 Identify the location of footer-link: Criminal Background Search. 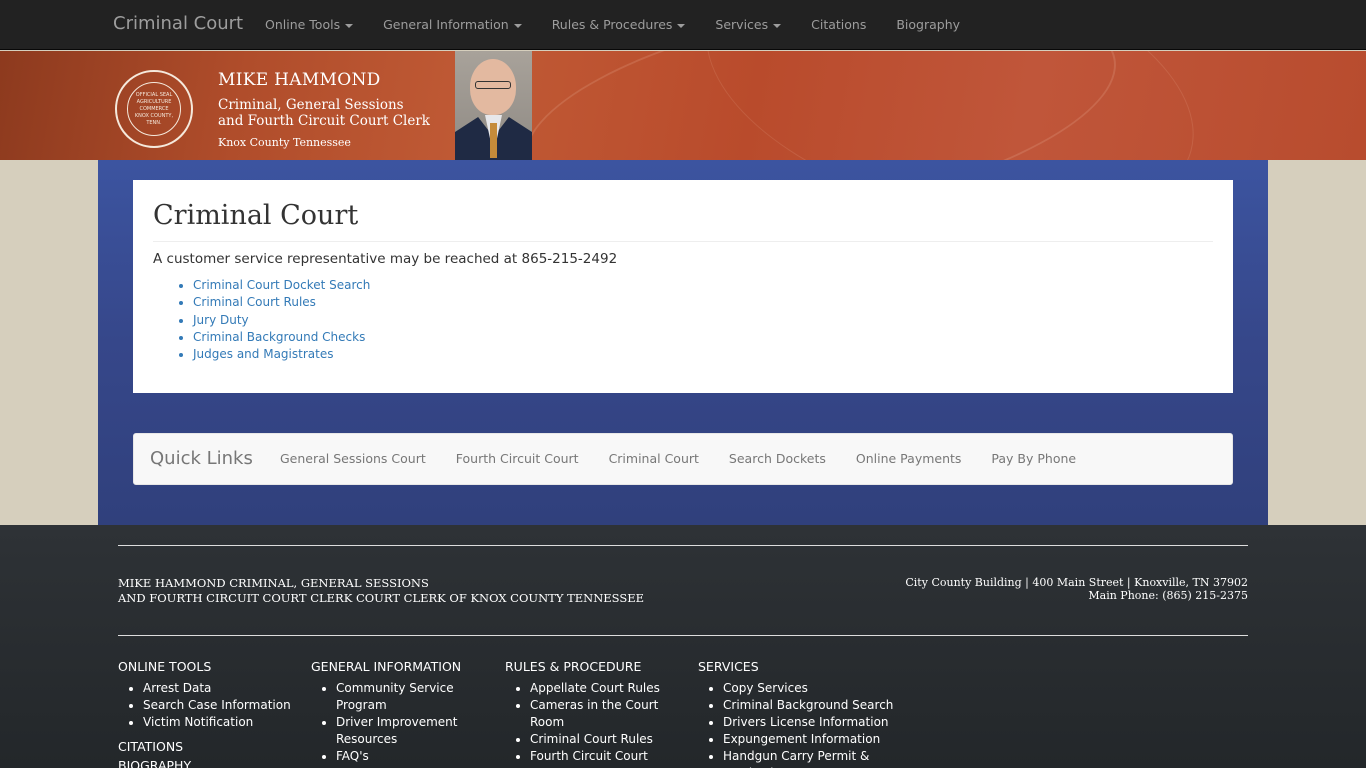
(830, 705).